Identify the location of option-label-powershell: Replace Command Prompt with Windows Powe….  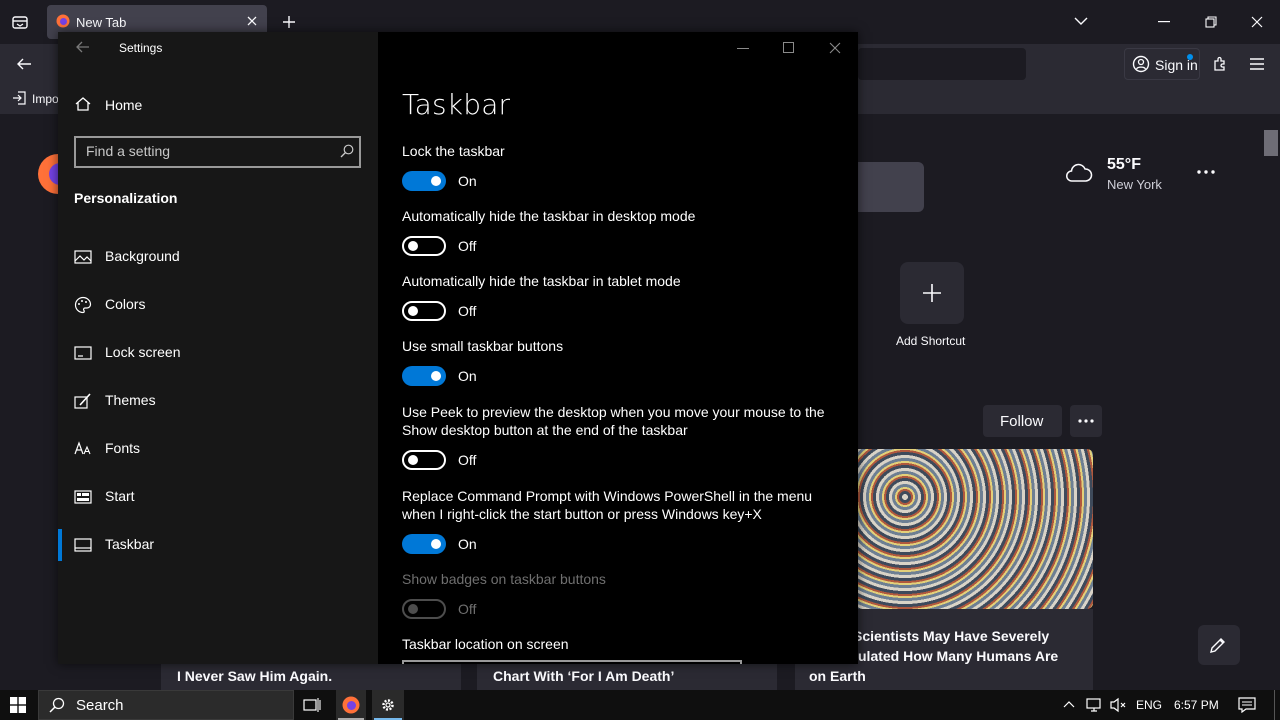
(607, 505).